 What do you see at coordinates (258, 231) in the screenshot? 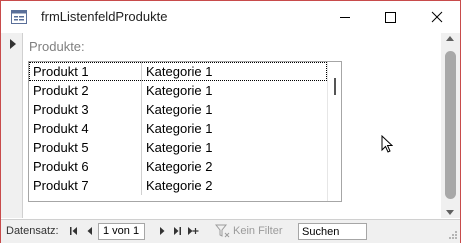
I see `filter-status-label: Kein Filter` at bounding box center [258, 231].